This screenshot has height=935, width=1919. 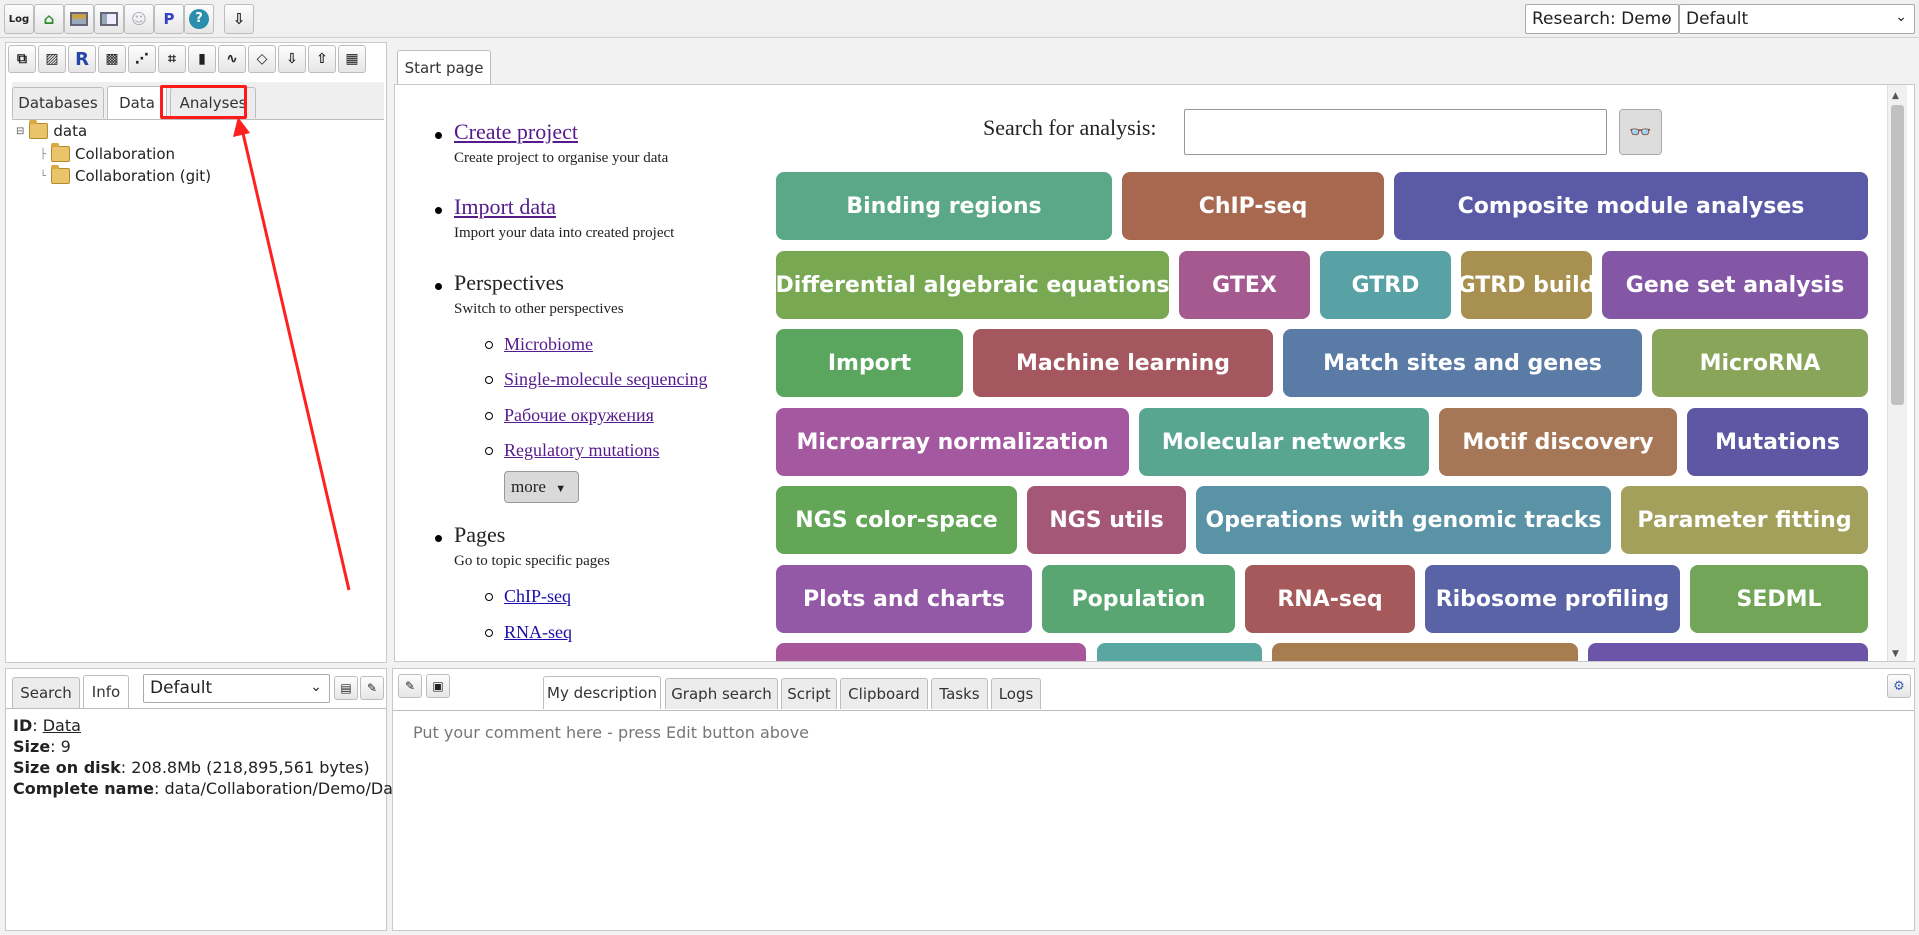 I want to click on analysis-tile-binding-regions: Binding regions, so click(x=944, y=206).